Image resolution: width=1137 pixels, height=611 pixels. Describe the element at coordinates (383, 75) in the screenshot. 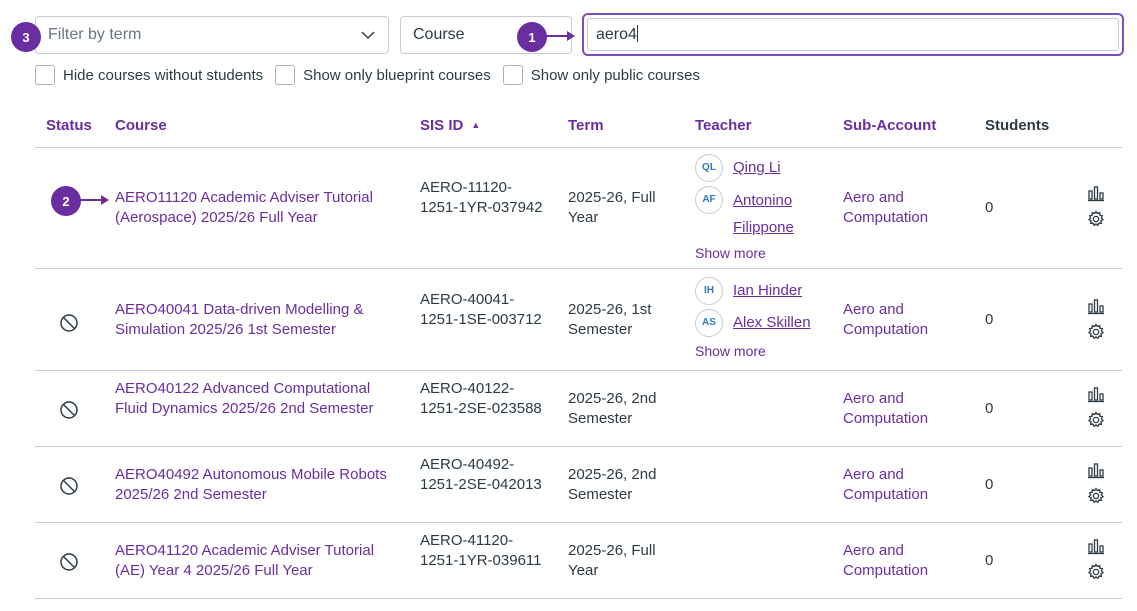

I see `show-only-blueprint-checkbox: Show only blueprint courses` at that location.